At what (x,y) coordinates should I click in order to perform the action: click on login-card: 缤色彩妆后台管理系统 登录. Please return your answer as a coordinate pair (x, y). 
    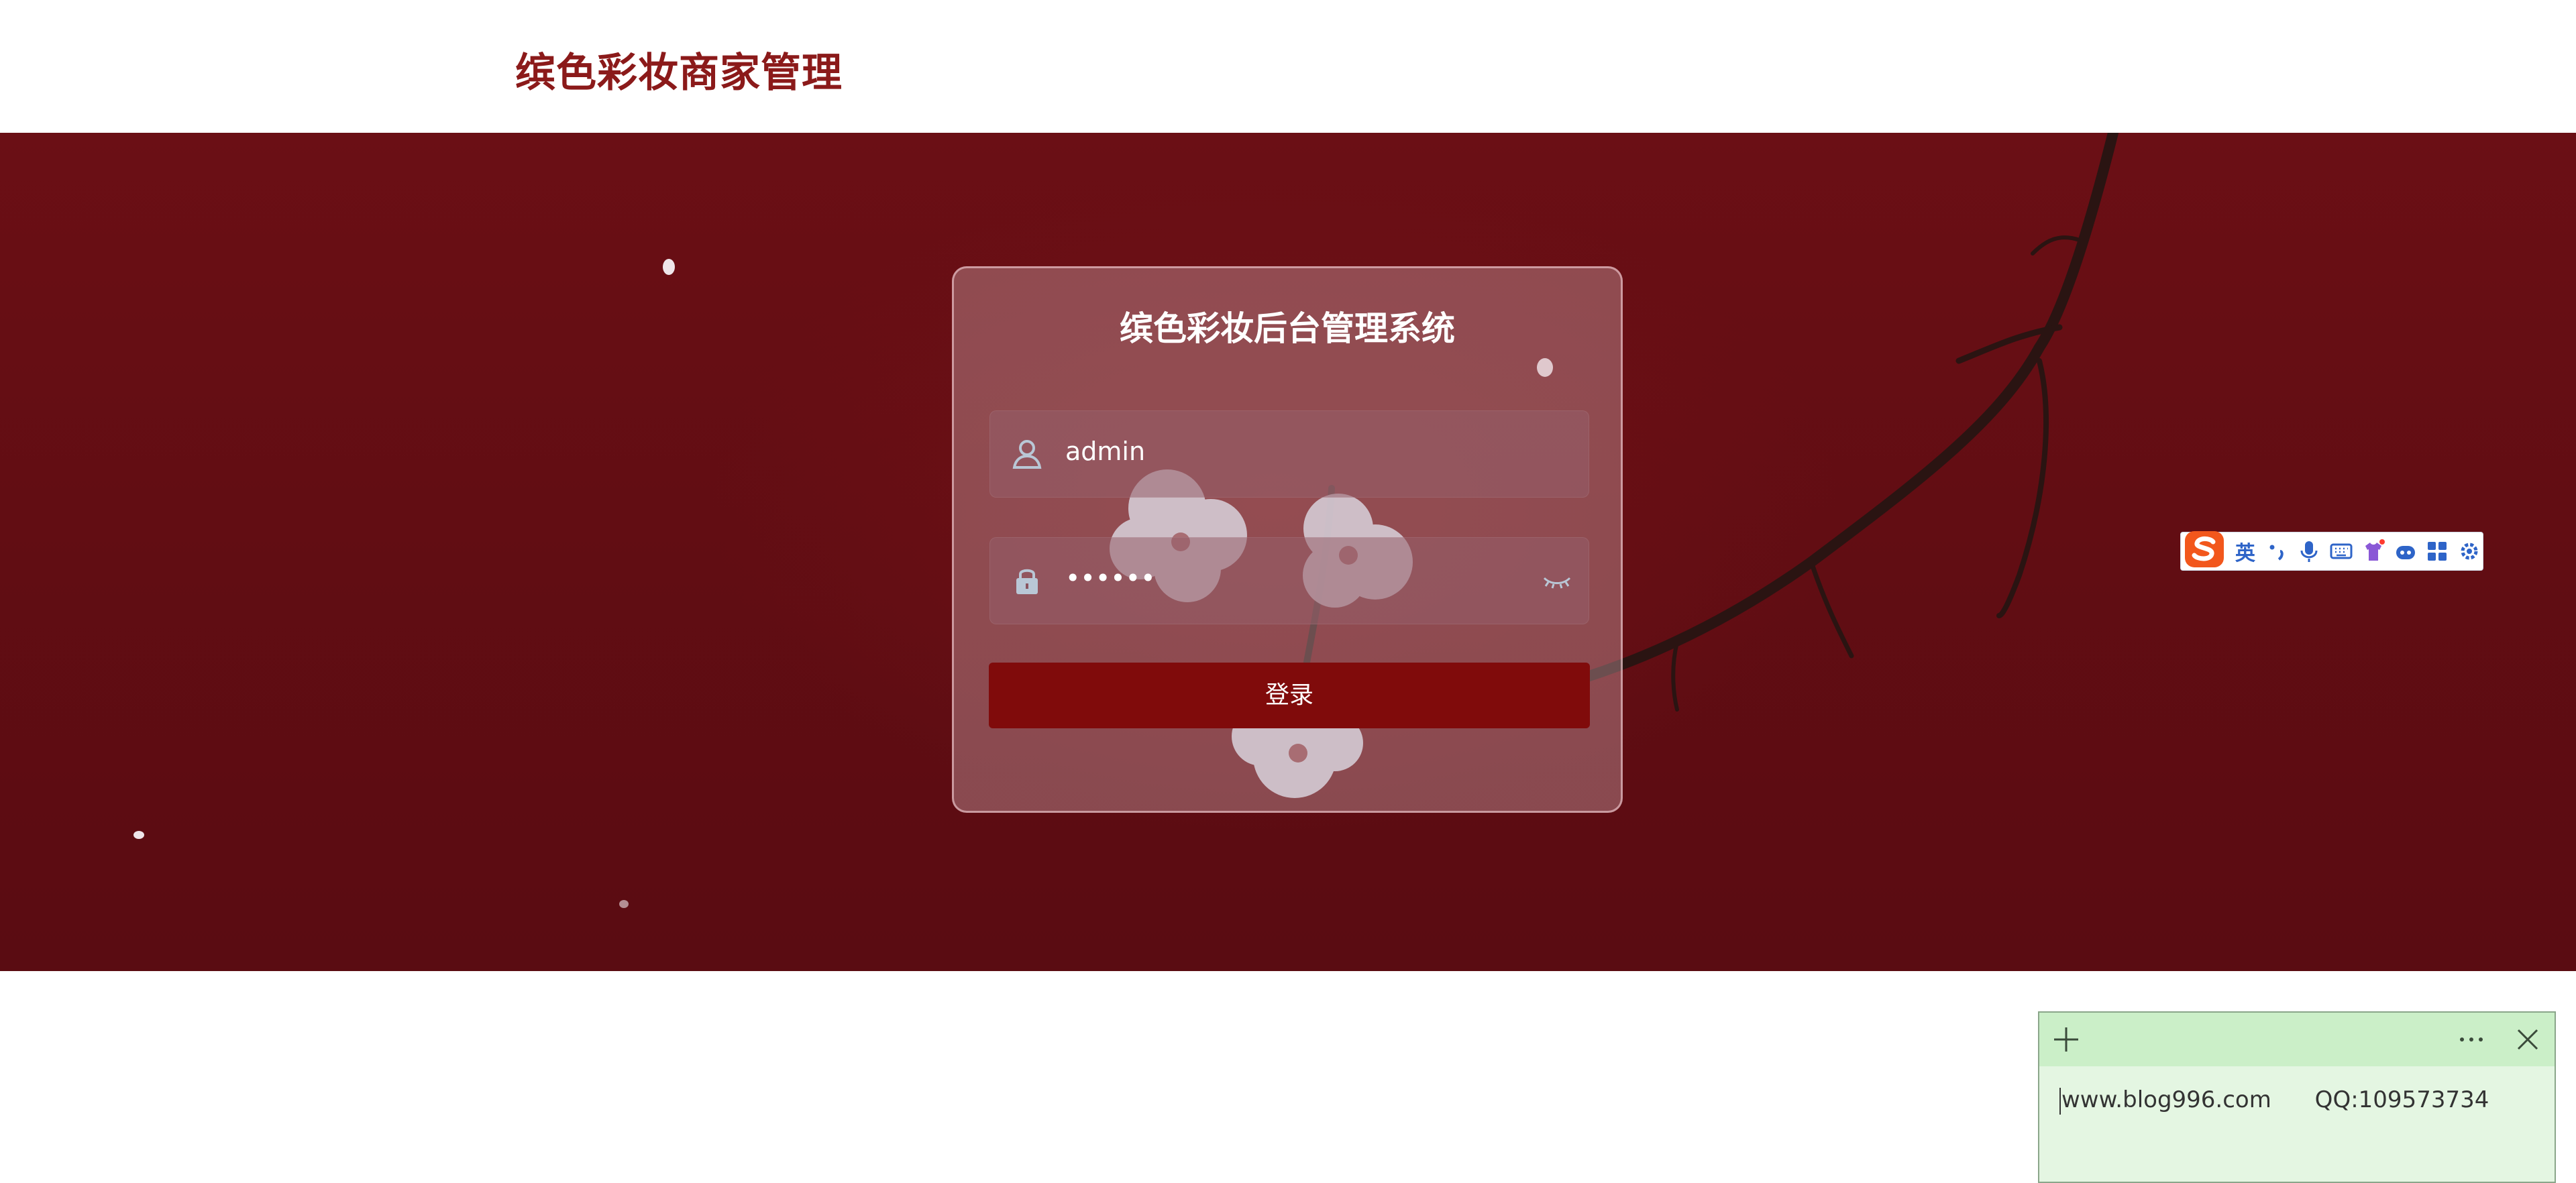
    Looking at the image, I should click on (1287, 539).